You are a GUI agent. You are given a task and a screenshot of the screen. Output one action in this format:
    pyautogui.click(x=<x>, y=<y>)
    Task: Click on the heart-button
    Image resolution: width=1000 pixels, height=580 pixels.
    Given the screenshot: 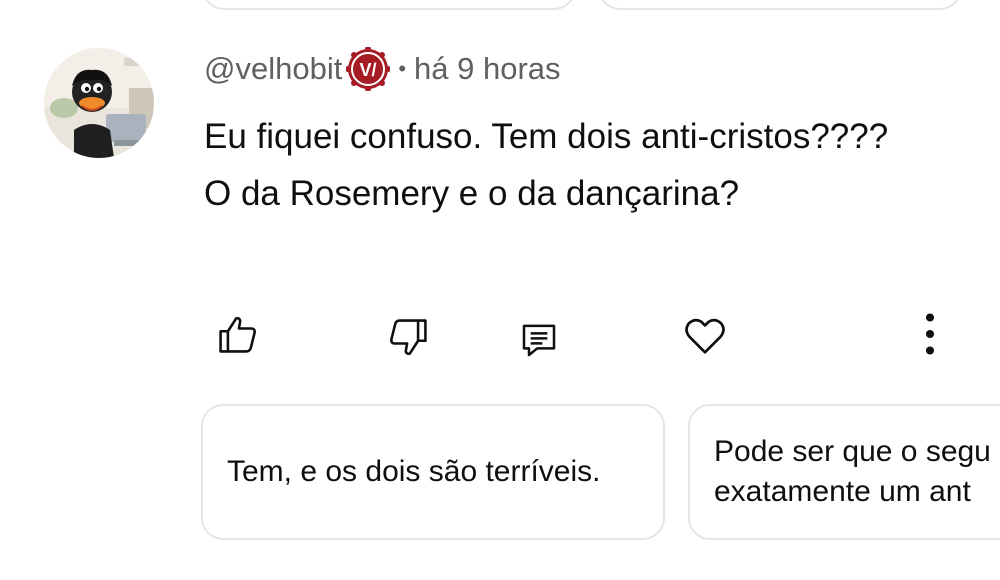 What is the action you would take?
    pyautogui.click(x=705, y=336)
    